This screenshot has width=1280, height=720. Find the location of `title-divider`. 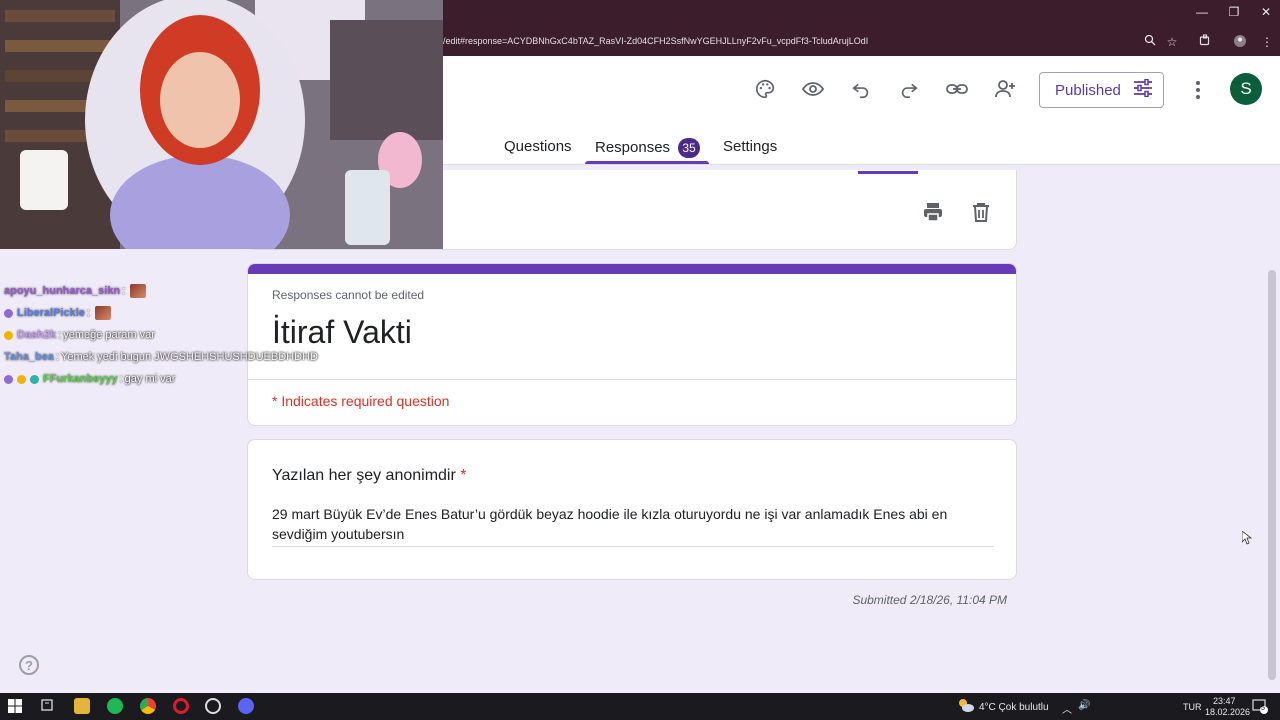

title-divider is located at coordinates (632, 379).